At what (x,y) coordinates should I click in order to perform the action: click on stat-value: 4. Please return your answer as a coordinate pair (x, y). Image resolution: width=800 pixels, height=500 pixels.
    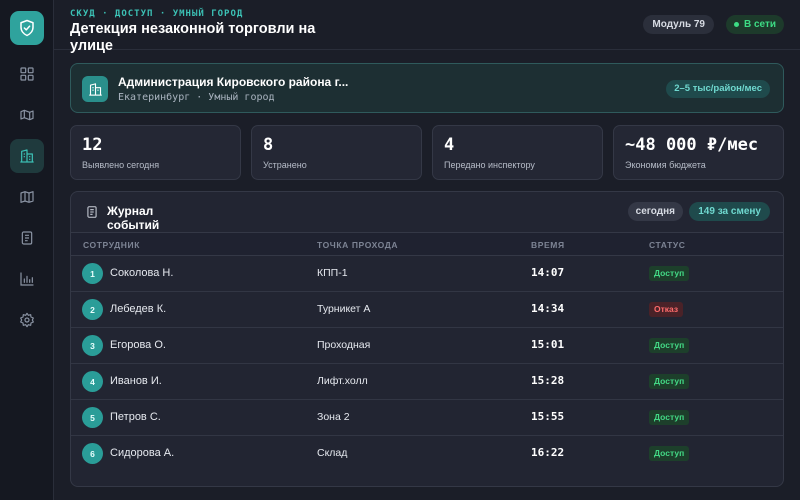
    Looking at the image, I should click on (449, 145).